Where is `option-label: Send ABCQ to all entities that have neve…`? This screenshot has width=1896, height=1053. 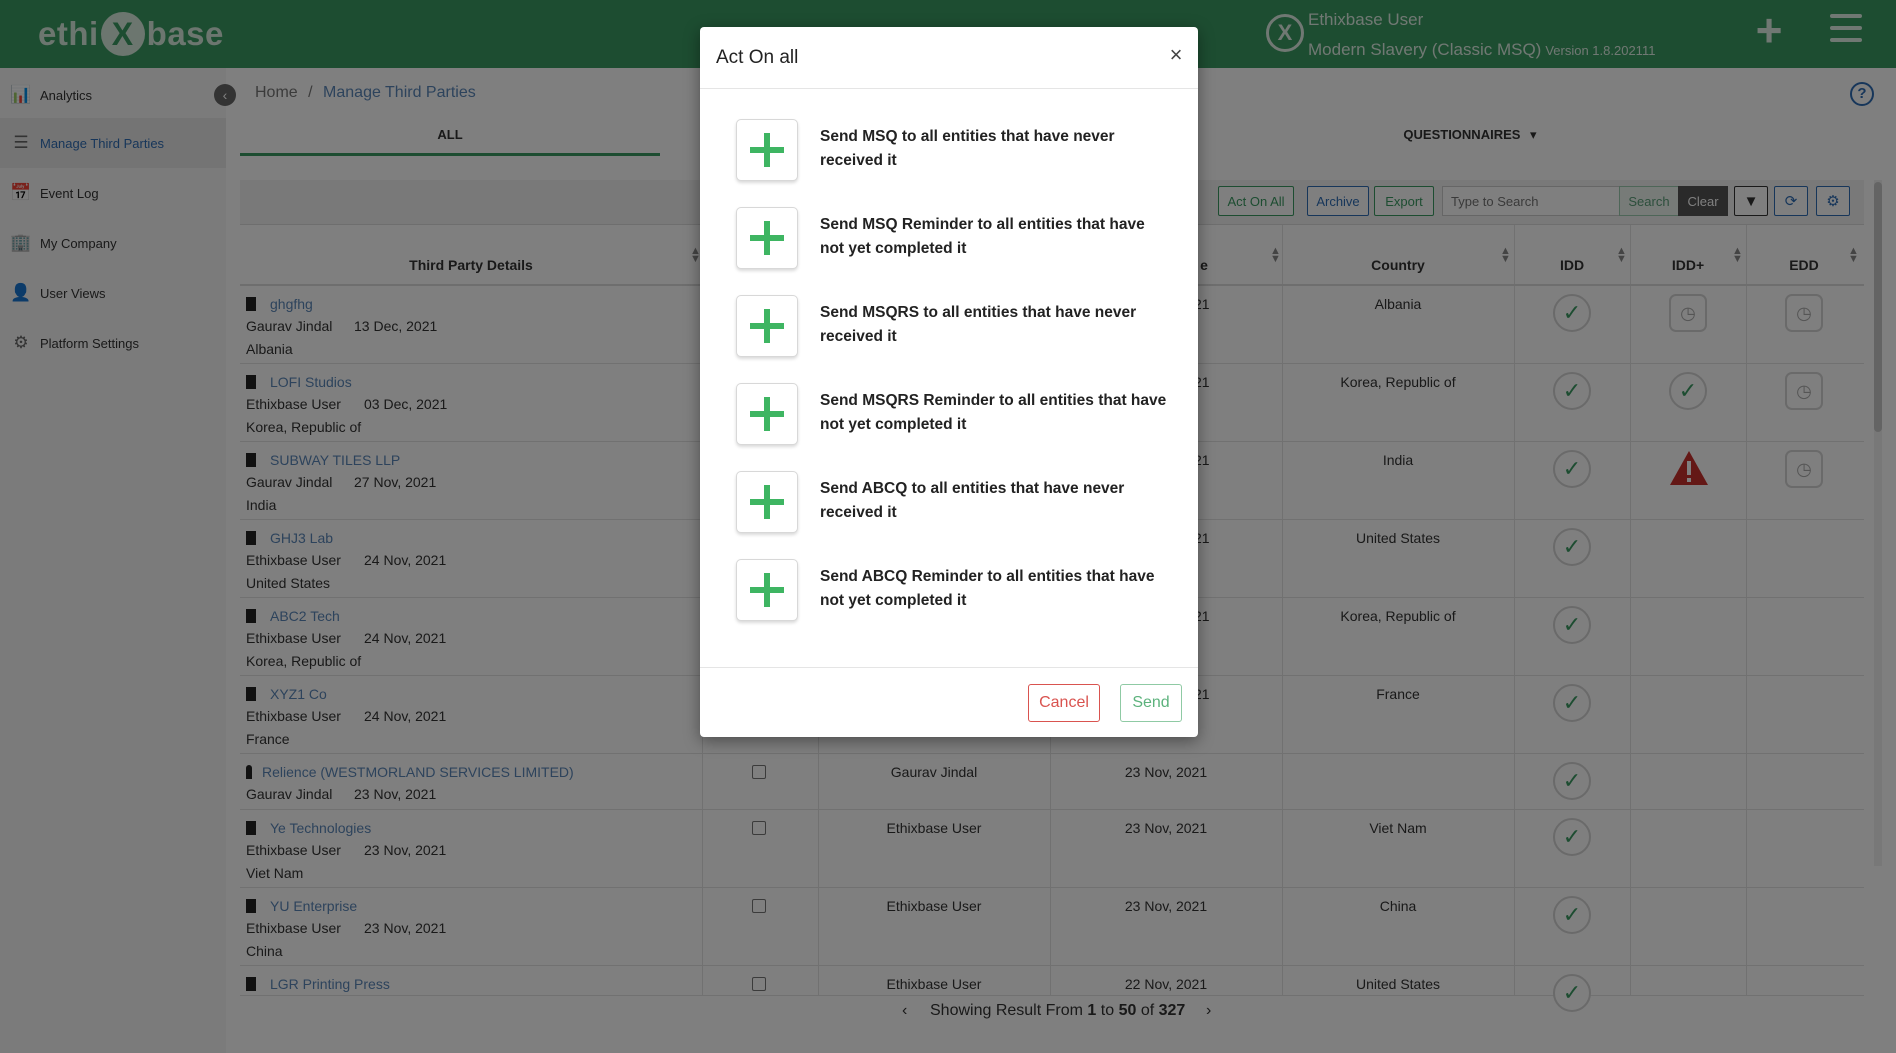 option-label: Send ABCQ to all entities that have neve… is located at coordinates (972, 500).